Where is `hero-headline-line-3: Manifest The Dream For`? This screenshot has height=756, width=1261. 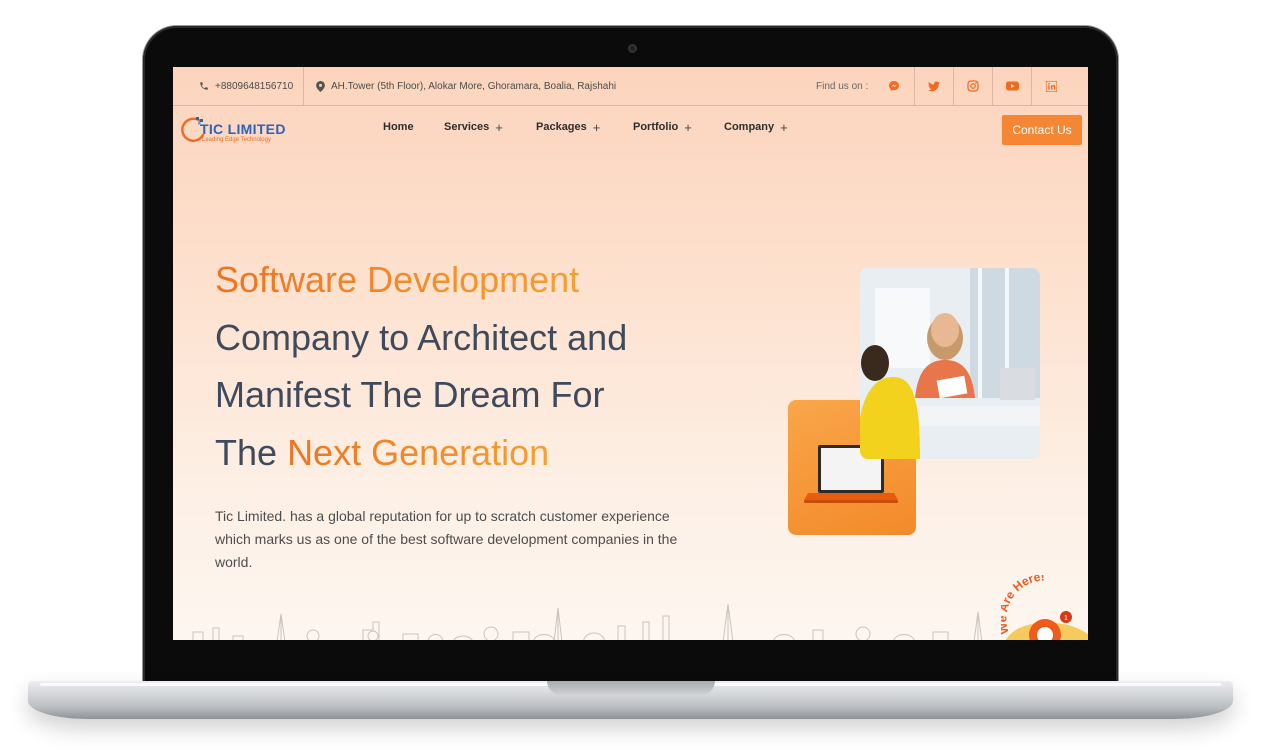
hero-headline-line-3: Manifest The Dream For is located at coordinates (410, 394).